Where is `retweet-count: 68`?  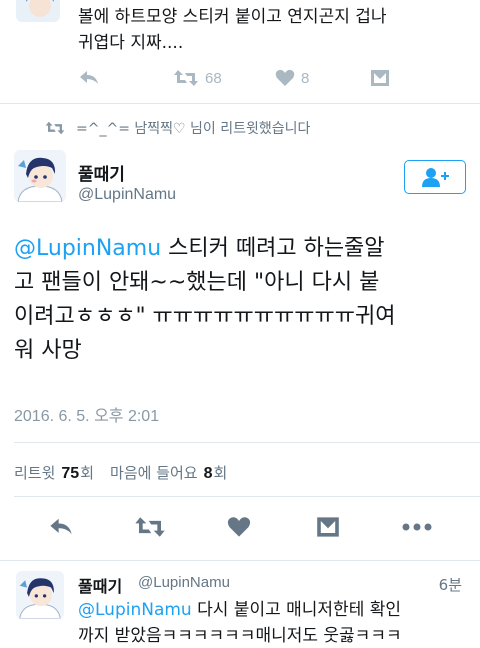 retweet-count: 68 is located at coordinates (213, 78).